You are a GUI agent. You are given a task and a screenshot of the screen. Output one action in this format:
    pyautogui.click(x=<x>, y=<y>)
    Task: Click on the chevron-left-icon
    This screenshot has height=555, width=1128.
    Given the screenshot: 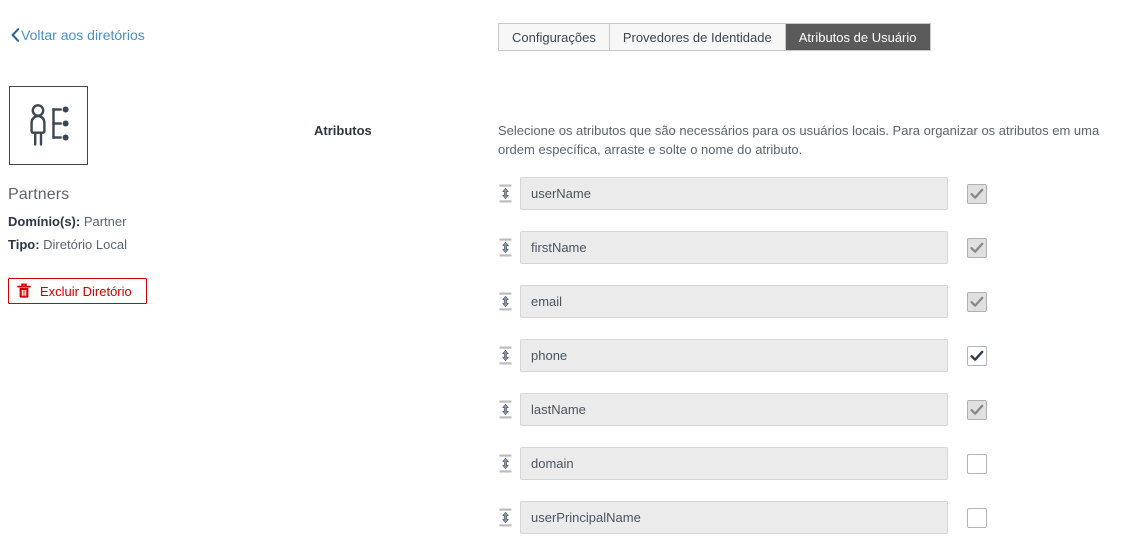 What is the action you would take?
    pyautogui.click(x=15, y=35)
    